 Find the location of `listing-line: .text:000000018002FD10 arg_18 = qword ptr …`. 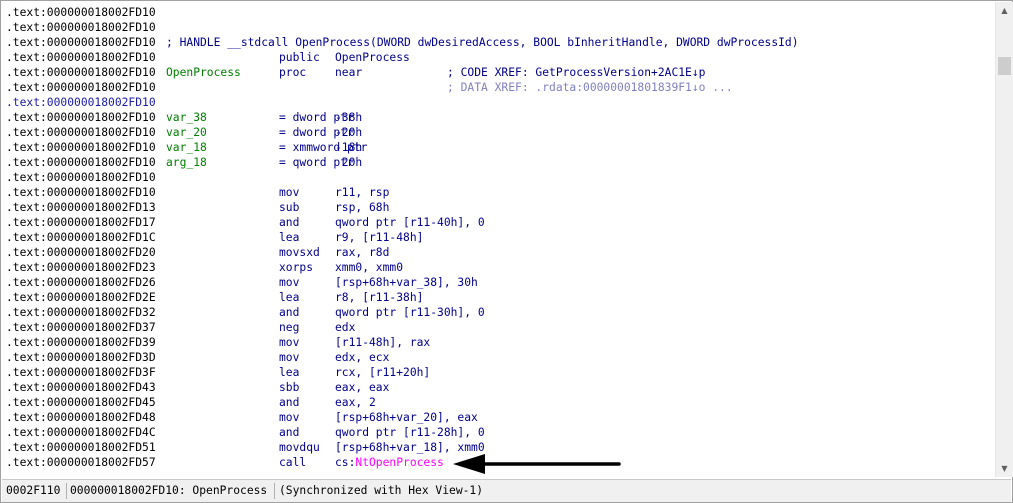

listing-line: .text:000000018002FD10 arg_18 = qword ptr … is located at coordinates (498, 162).